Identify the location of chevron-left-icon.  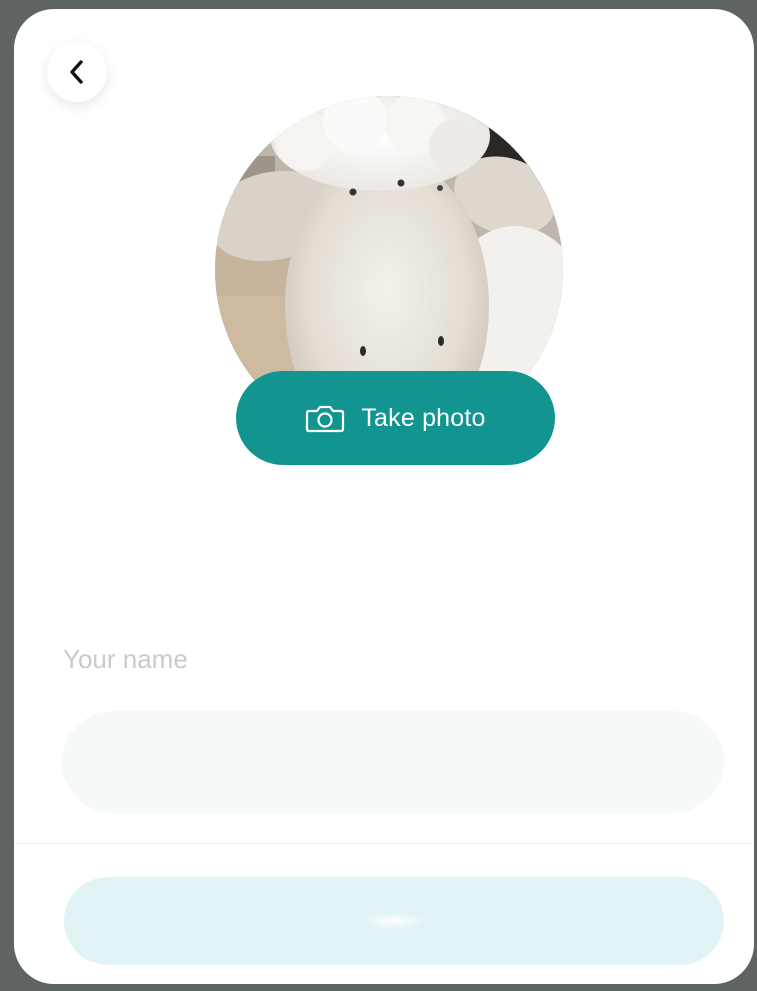
(76, 72).